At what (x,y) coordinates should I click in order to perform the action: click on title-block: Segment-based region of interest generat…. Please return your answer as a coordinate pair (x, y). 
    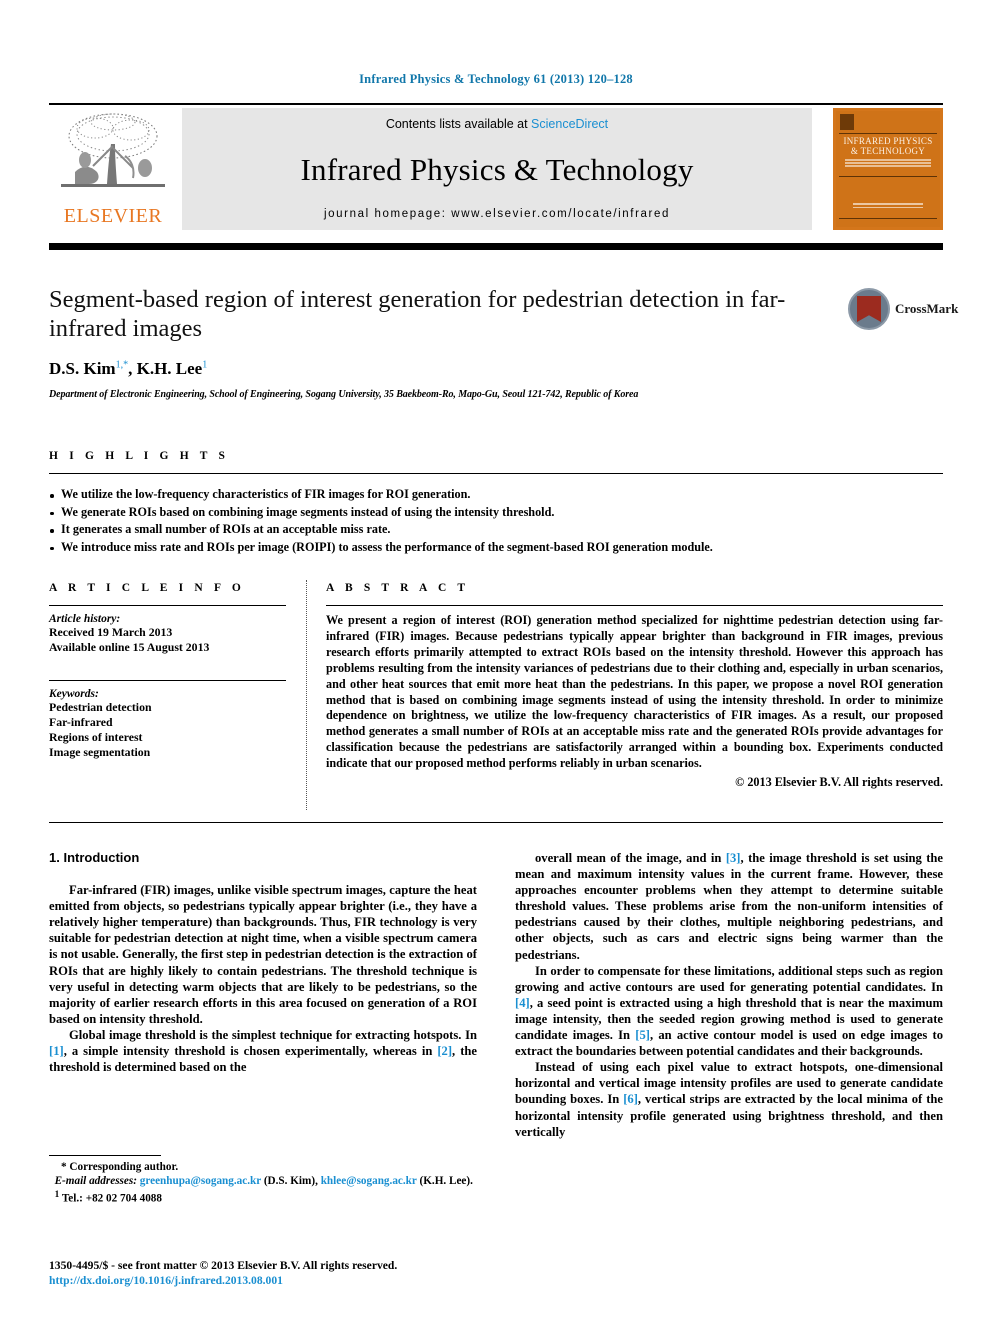
    Looking at the image, I should click on (444, 342).